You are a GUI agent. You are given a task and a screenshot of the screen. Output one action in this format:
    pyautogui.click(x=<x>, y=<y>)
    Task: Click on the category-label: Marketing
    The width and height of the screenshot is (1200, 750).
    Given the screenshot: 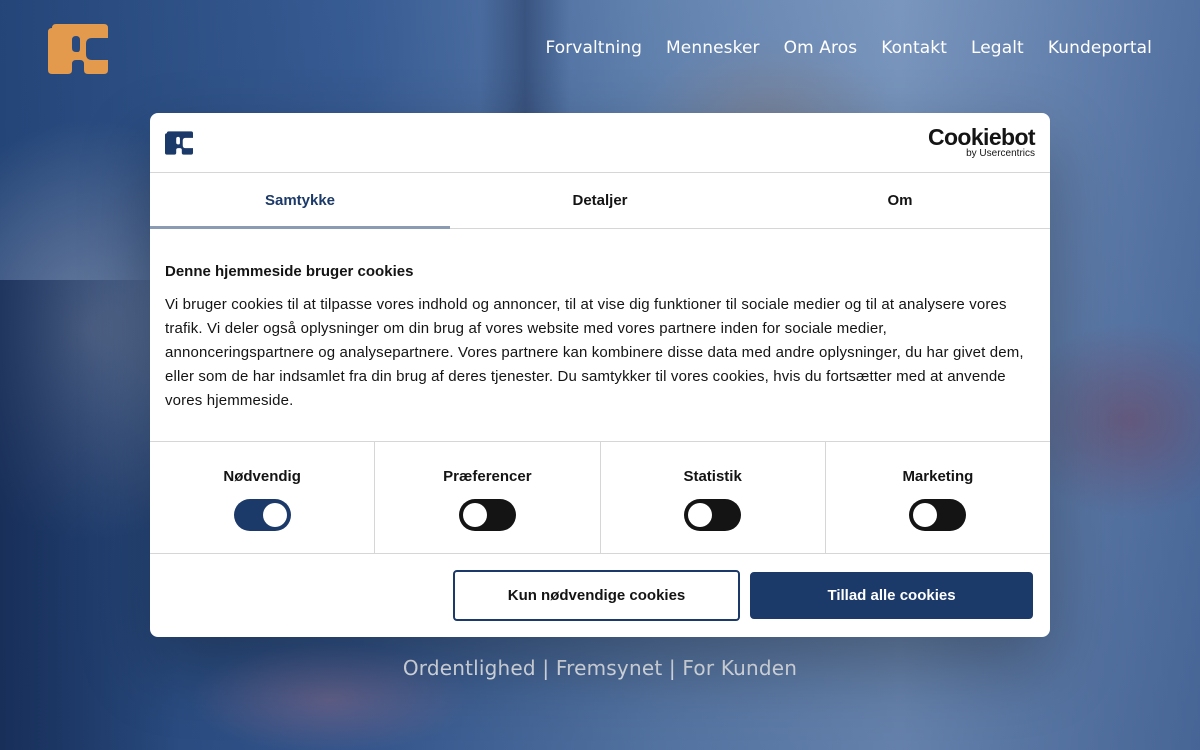 What is the action you would take?
    pyautogui.click(x=938, y=476)
    